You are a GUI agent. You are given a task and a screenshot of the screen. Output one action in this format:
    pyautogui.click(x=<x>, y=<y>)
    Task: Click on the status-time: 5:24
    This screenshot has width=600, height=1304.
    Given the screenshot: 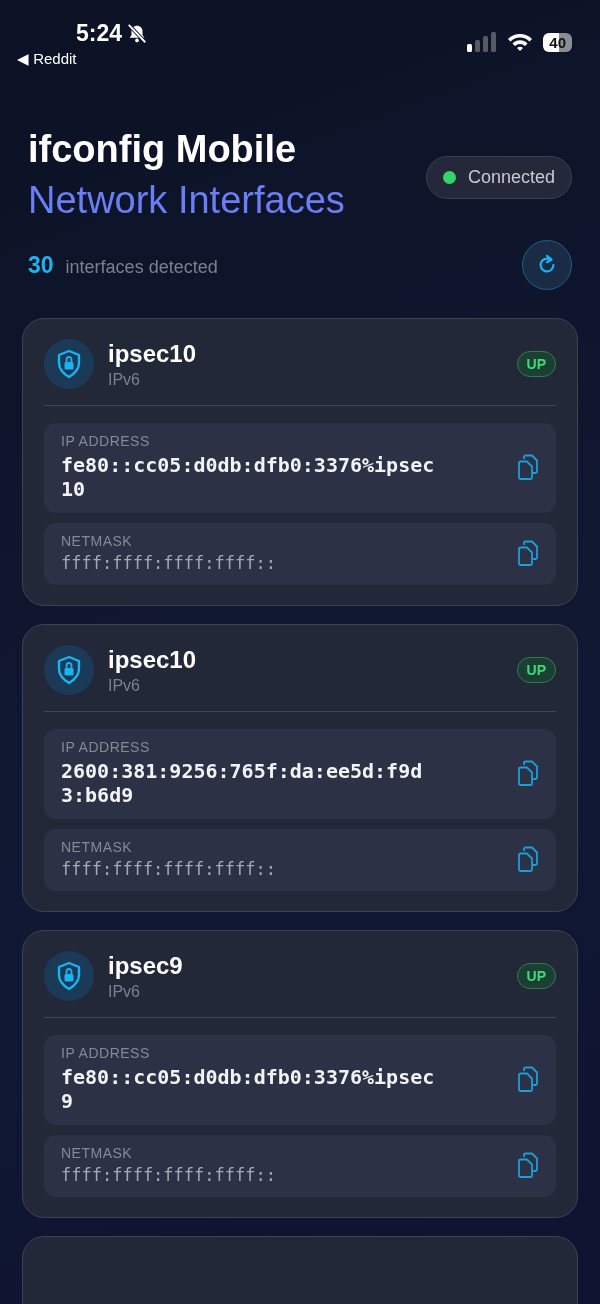 What is the action you would take?
    pyautogui.click(x=99, y=33)
    